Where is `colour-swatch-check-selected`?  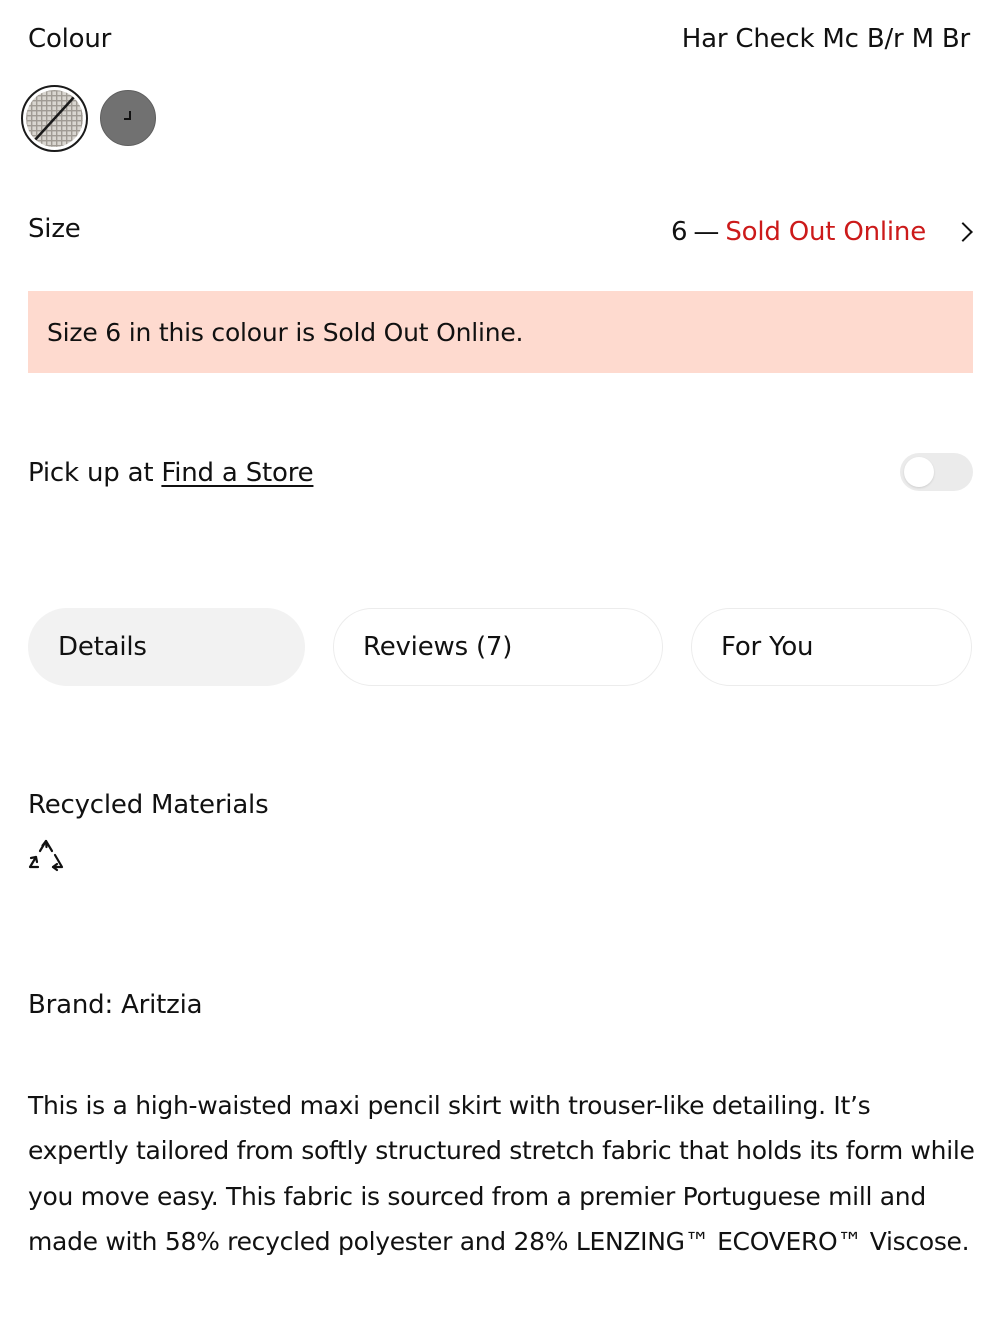 colour-swatch-check-selected is located at coordinates (54, 118).